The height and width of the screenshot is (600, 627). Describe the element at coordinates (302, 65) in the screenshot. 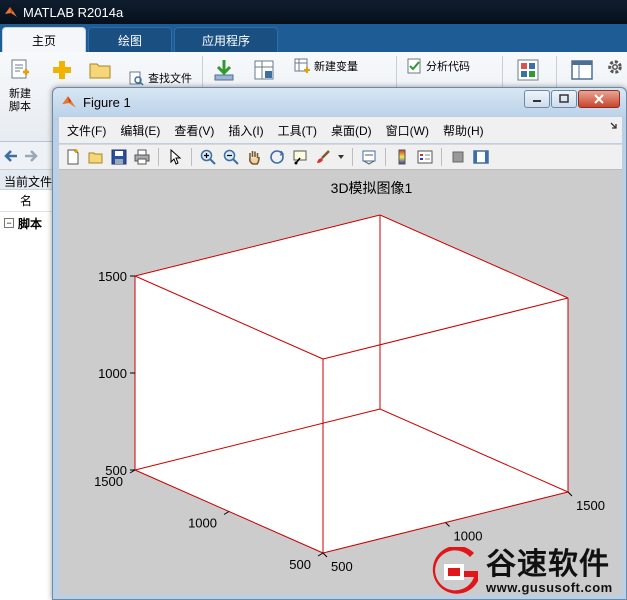

I see `new-variable-icon` at that location.